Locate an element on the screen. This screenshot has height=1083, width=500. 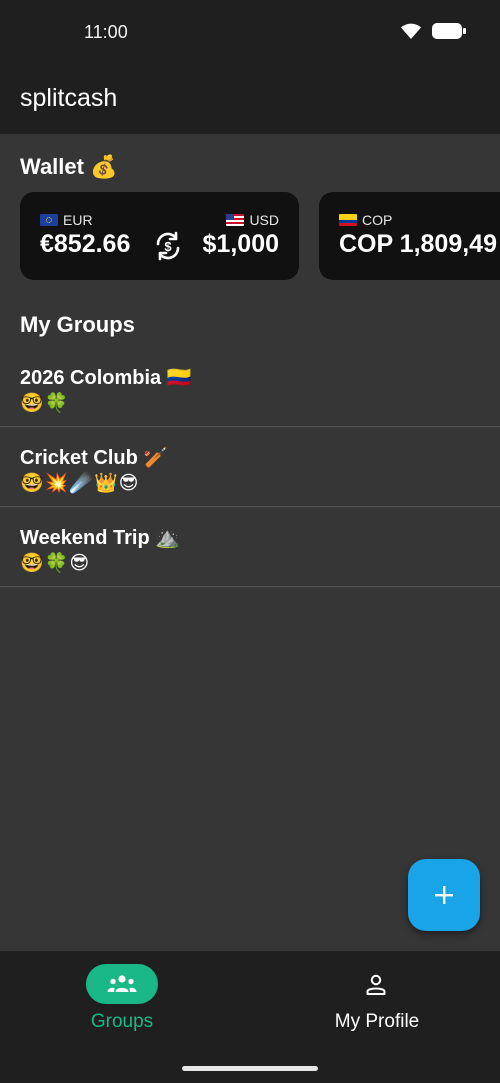
us-flag-icon is located at coordinates (235, 220).